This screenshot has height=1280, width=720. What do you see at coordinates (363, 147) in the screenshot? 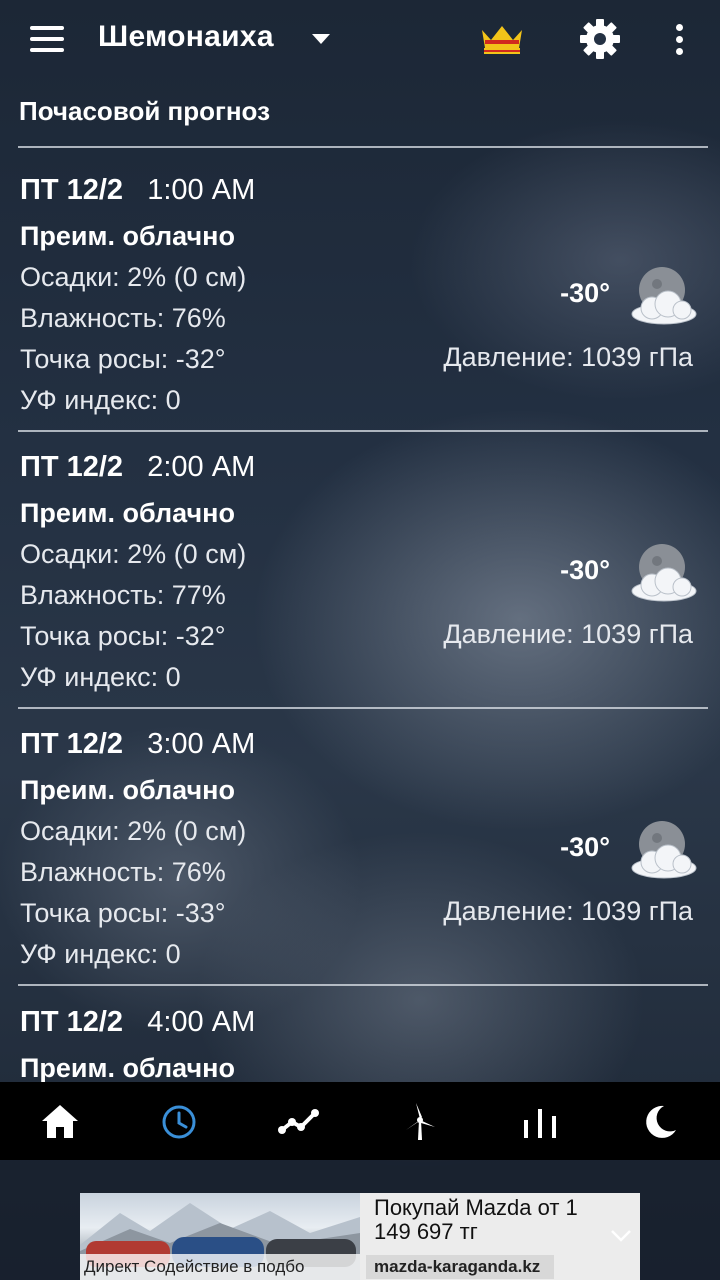
I see `divider` at bounding box center [363, 147].